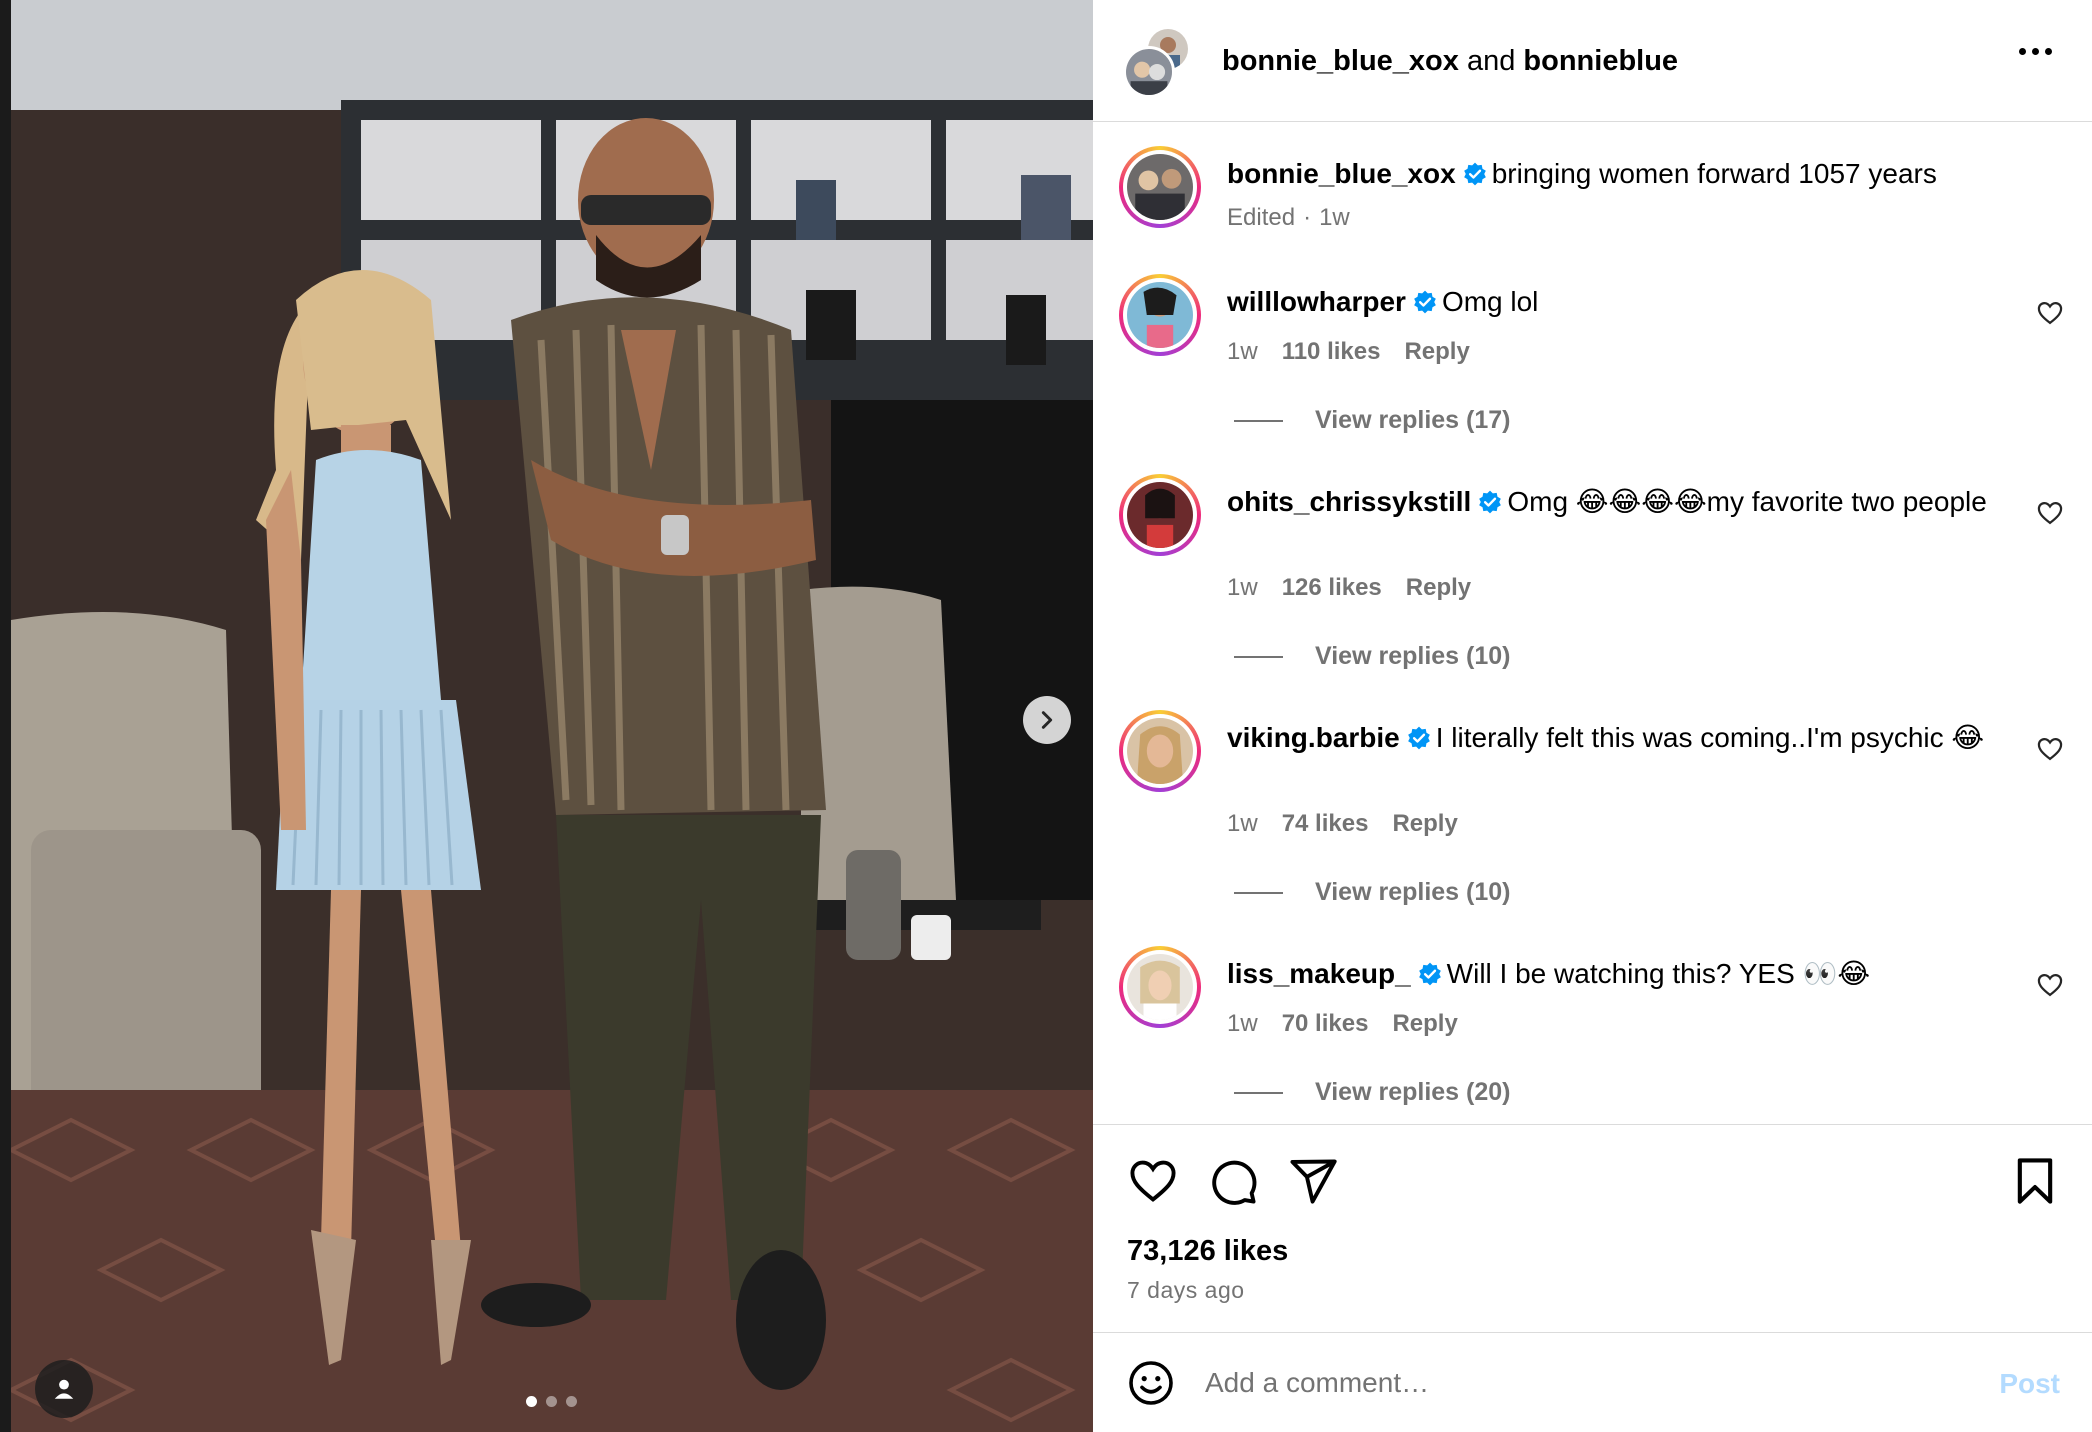  I want to click on view-replies-label: View replies (20), so click(1413, 1092).